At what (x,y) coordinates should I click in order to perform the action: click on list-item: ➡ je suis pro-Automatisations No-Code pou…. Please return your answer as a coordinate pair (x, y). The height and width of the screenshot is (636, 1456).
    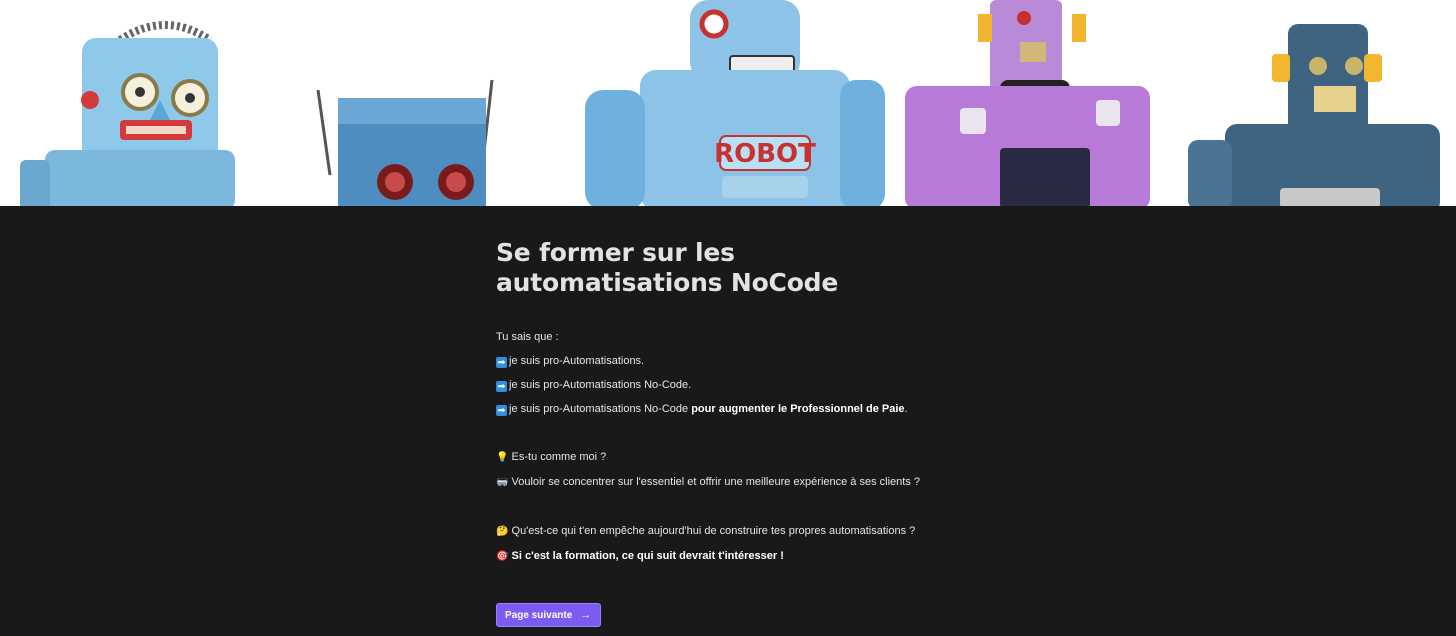
    Looking at the image, I should click on (731, 409).